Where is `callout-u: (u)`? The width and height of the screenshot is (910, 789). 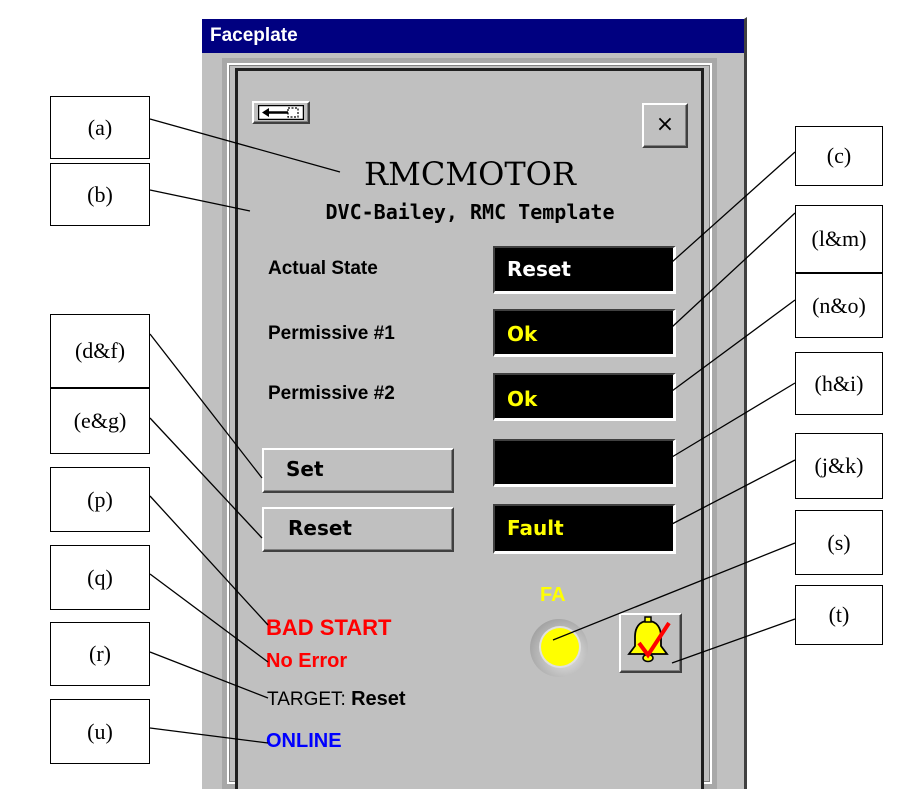 callout-u: (u) is located at coordinates (100, 731).